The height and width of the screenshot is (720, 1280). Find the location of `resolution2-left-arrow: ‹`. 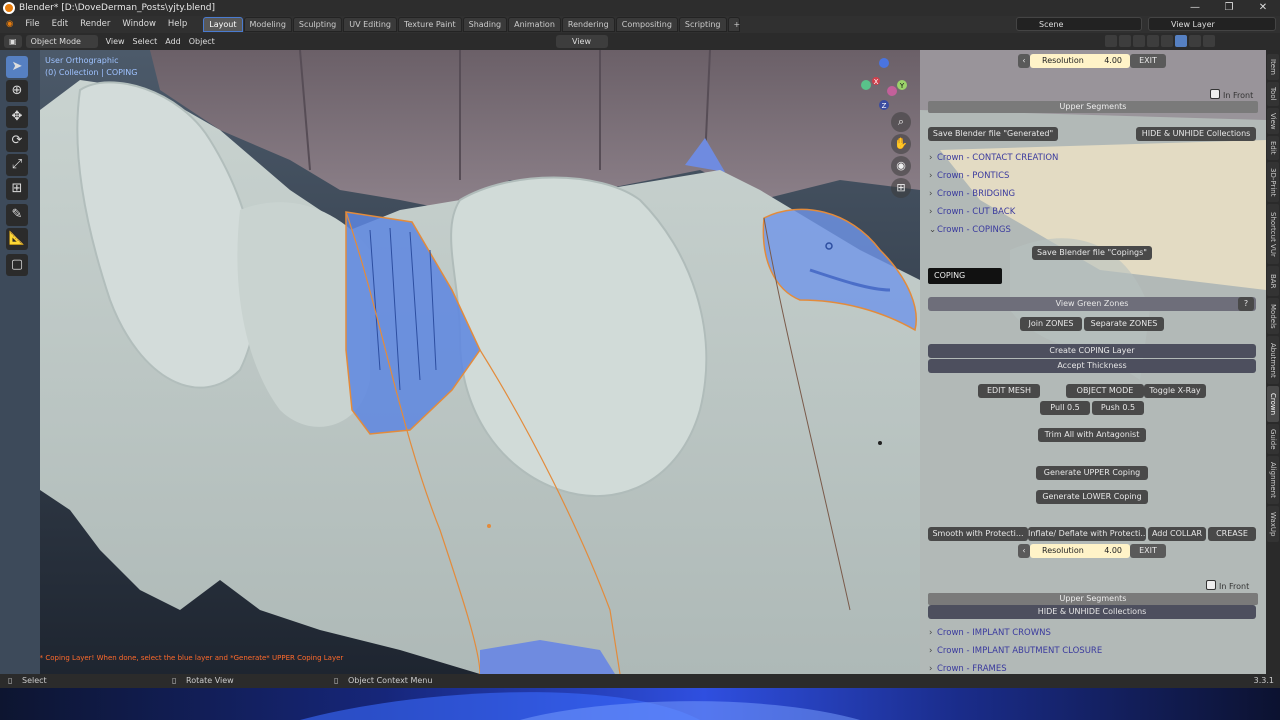

resolution2-left-arrow: ‹ is located at coordinates (1024, 551).